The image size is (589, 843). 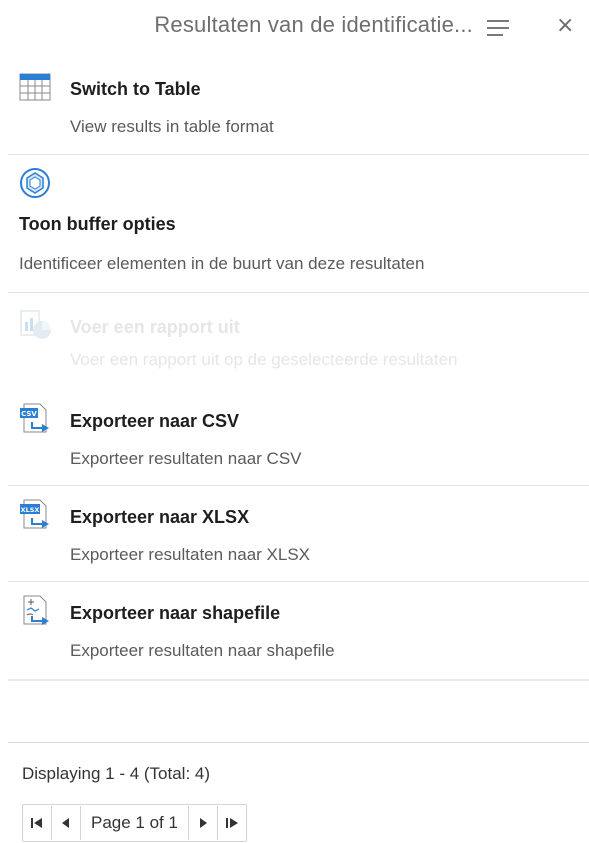 I want to click on xlsx-export-icon: XLSX, so click(x=35, y=515).